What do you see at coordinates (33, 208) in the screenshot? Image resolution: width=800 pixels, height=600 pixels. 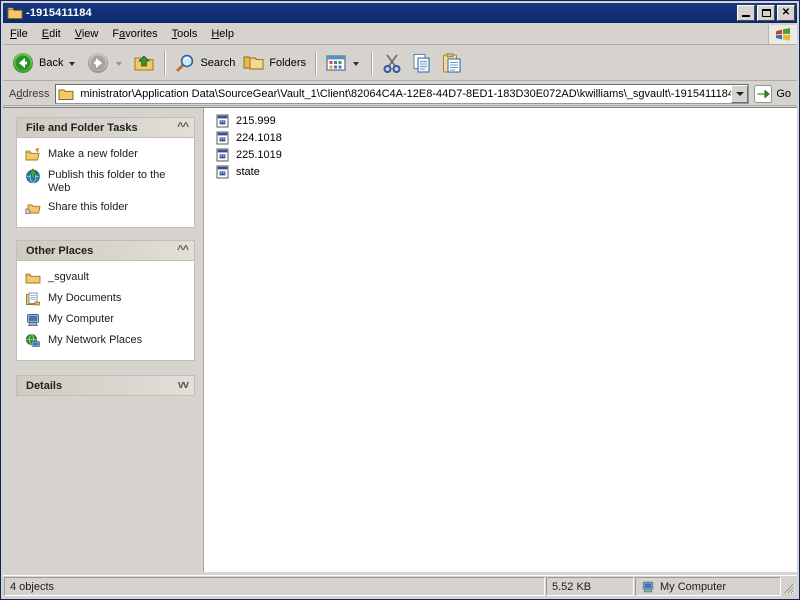 I see `share-folder-icon` at bounding box center [33, 208].